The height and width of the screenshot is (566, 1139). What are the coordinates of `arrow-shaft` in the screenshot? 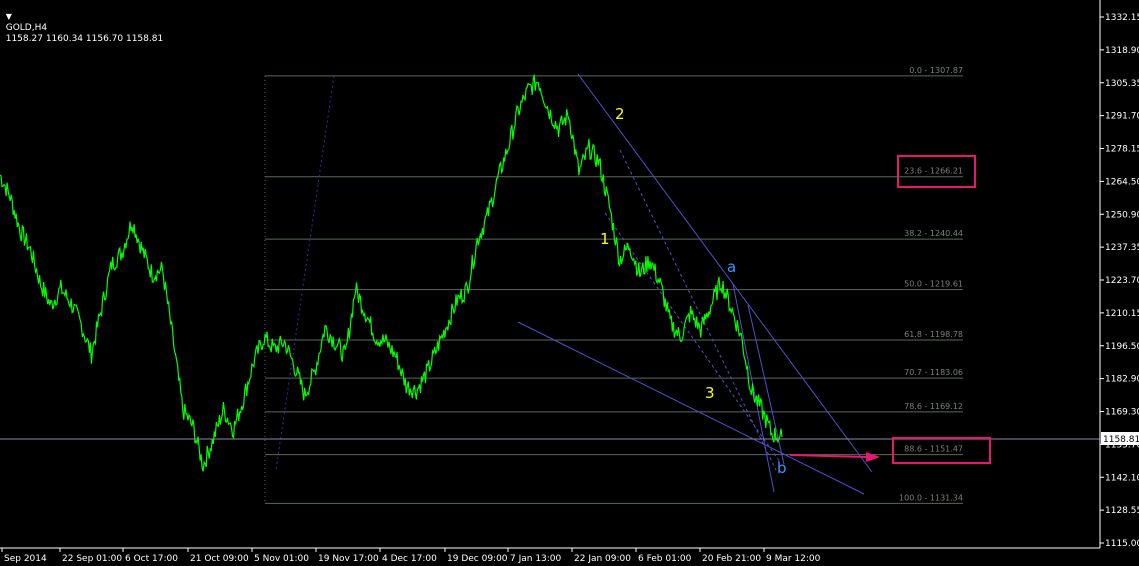 It's located at (828, 456).